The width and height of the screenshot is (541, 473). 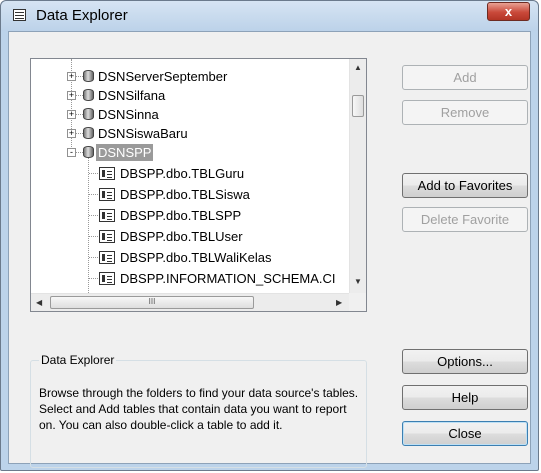 What do you see at coordinates (465, 77) in the screenshot?
I see `add-button: Add` at bounding box center [465, 77].